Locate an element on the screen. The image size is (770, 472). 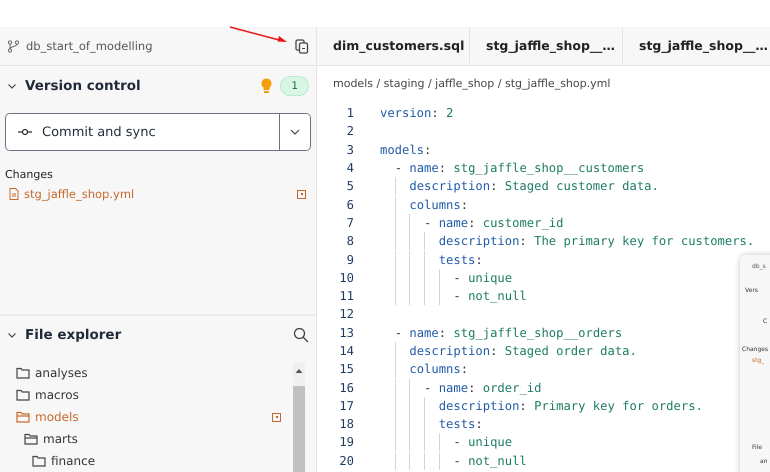
line-number: 10 is located at coordinates (346, 277).